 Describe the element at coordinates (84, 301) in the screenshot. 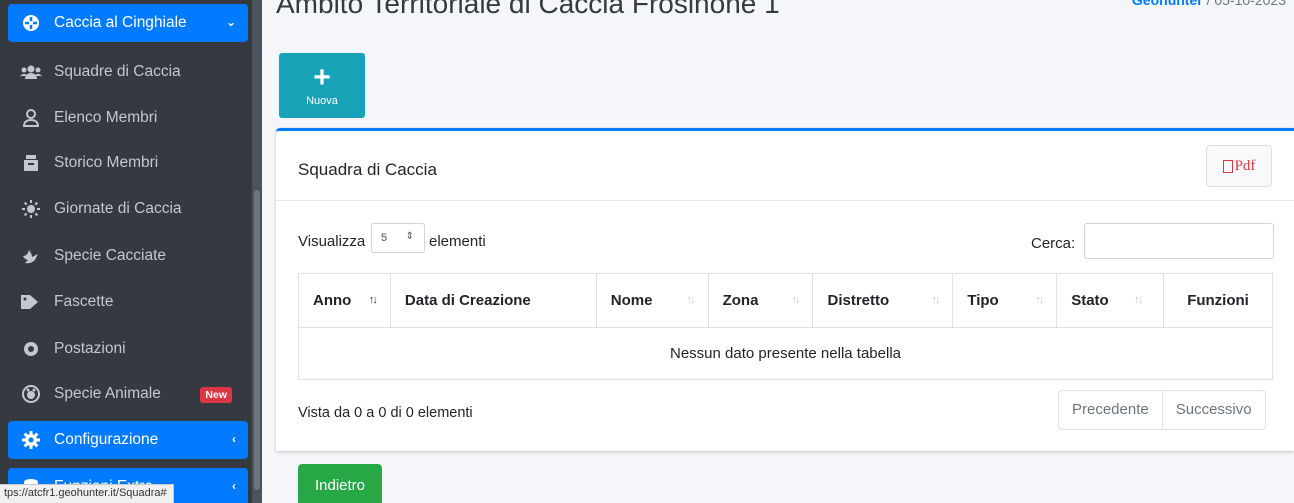

I see `sidebar-item-label: Fascette` at that location.